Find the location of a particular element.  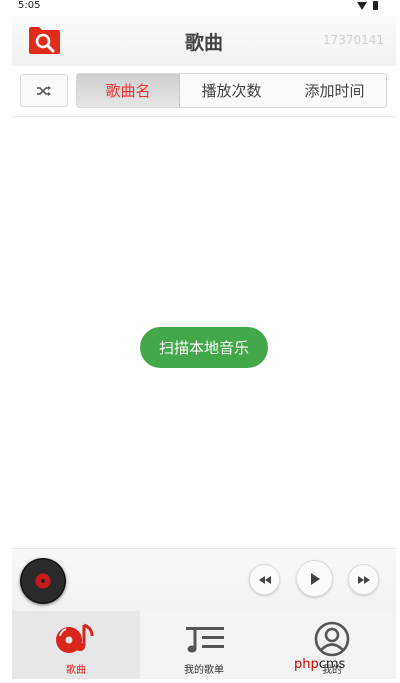

watermark-cms: cms is located at coordinates (332, 664).